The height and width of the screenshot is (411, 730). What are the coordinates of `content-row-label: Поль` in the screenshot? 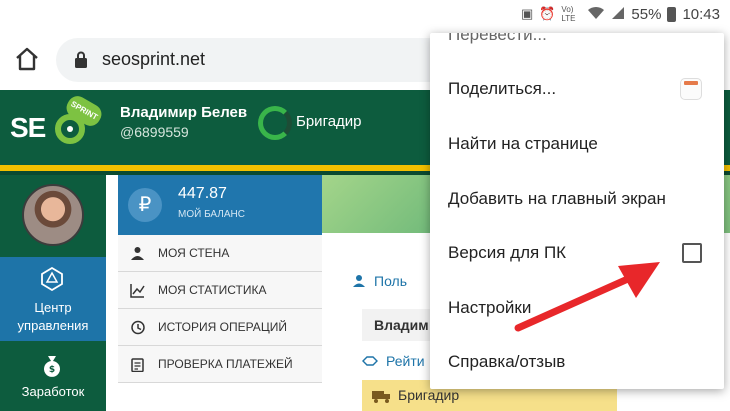 It's located at (391, 281).